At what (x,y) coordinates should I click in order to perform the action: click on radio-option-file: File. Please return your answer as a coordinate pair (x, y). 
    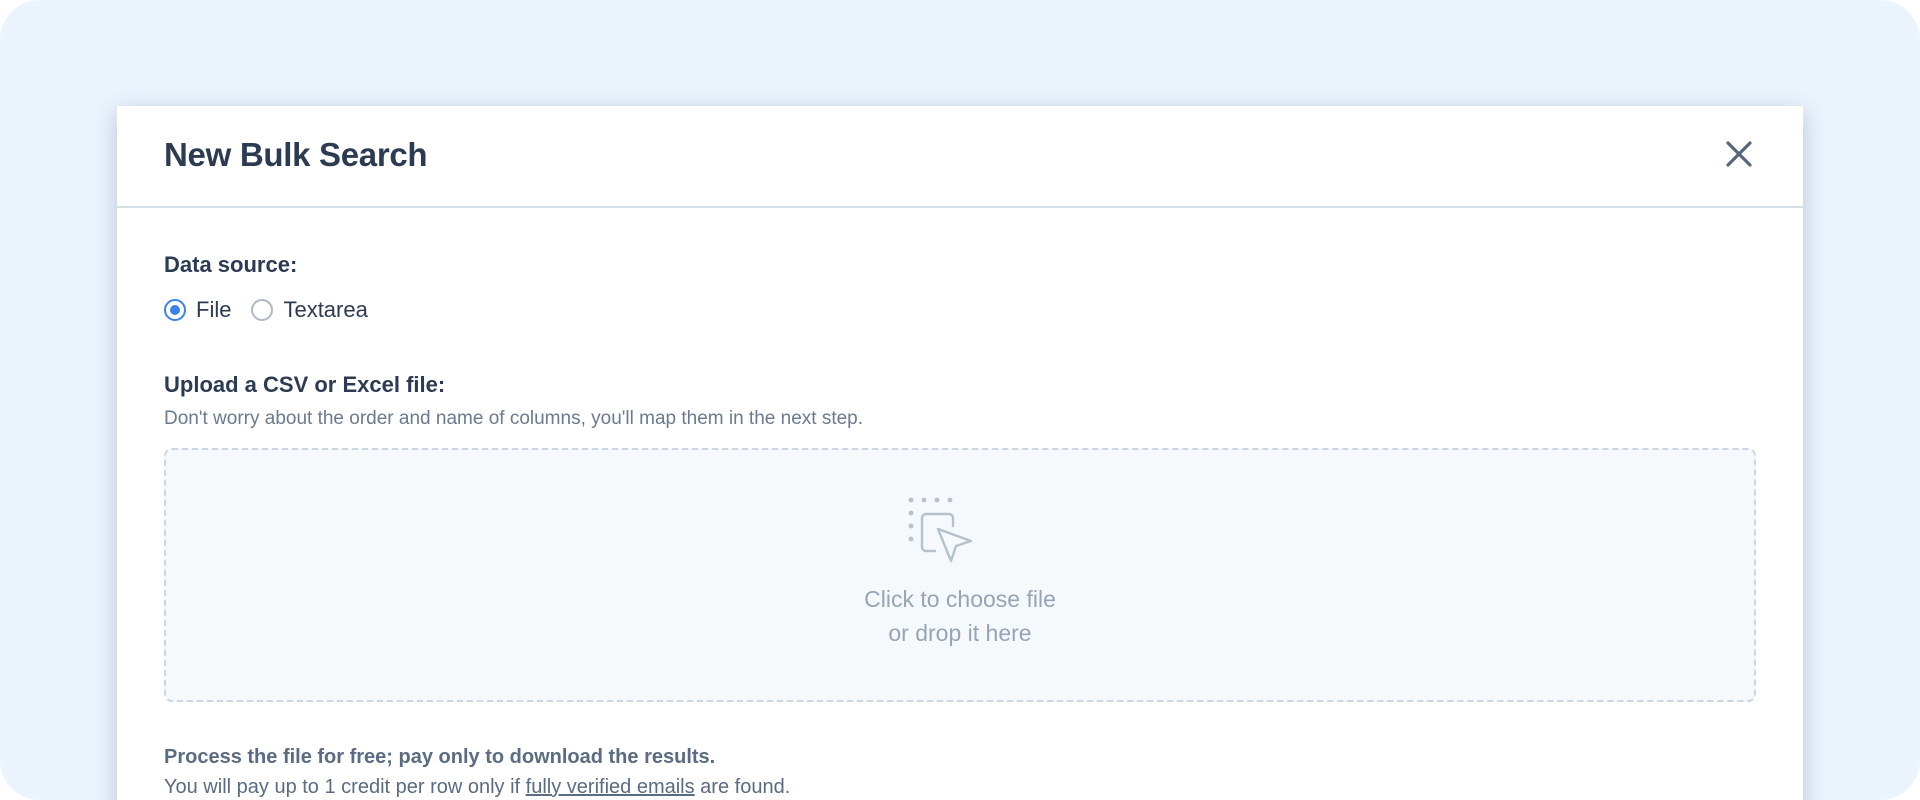
    Looking at the image, I should click on (197, 310).